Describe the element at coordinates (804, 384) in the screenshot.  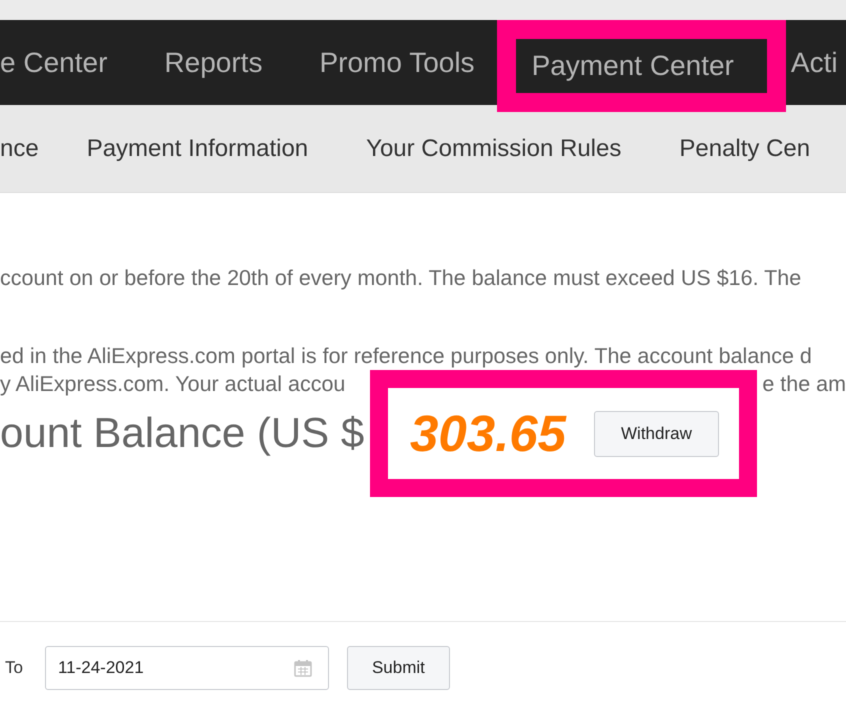
I see `disclaimer-text: e the am` at that location.